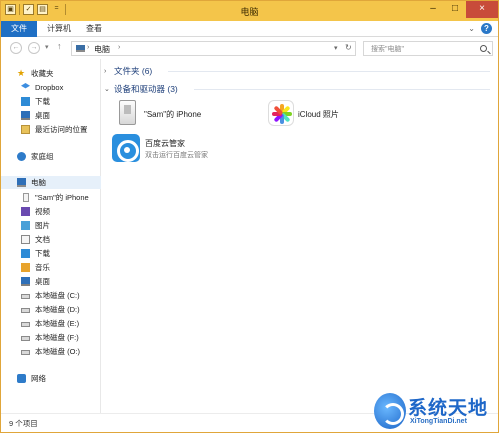 Image resolution: width=499 pixels, height=433 pixels. I want to click on sidebar-item-downloads: 下载, so click(35, 101).